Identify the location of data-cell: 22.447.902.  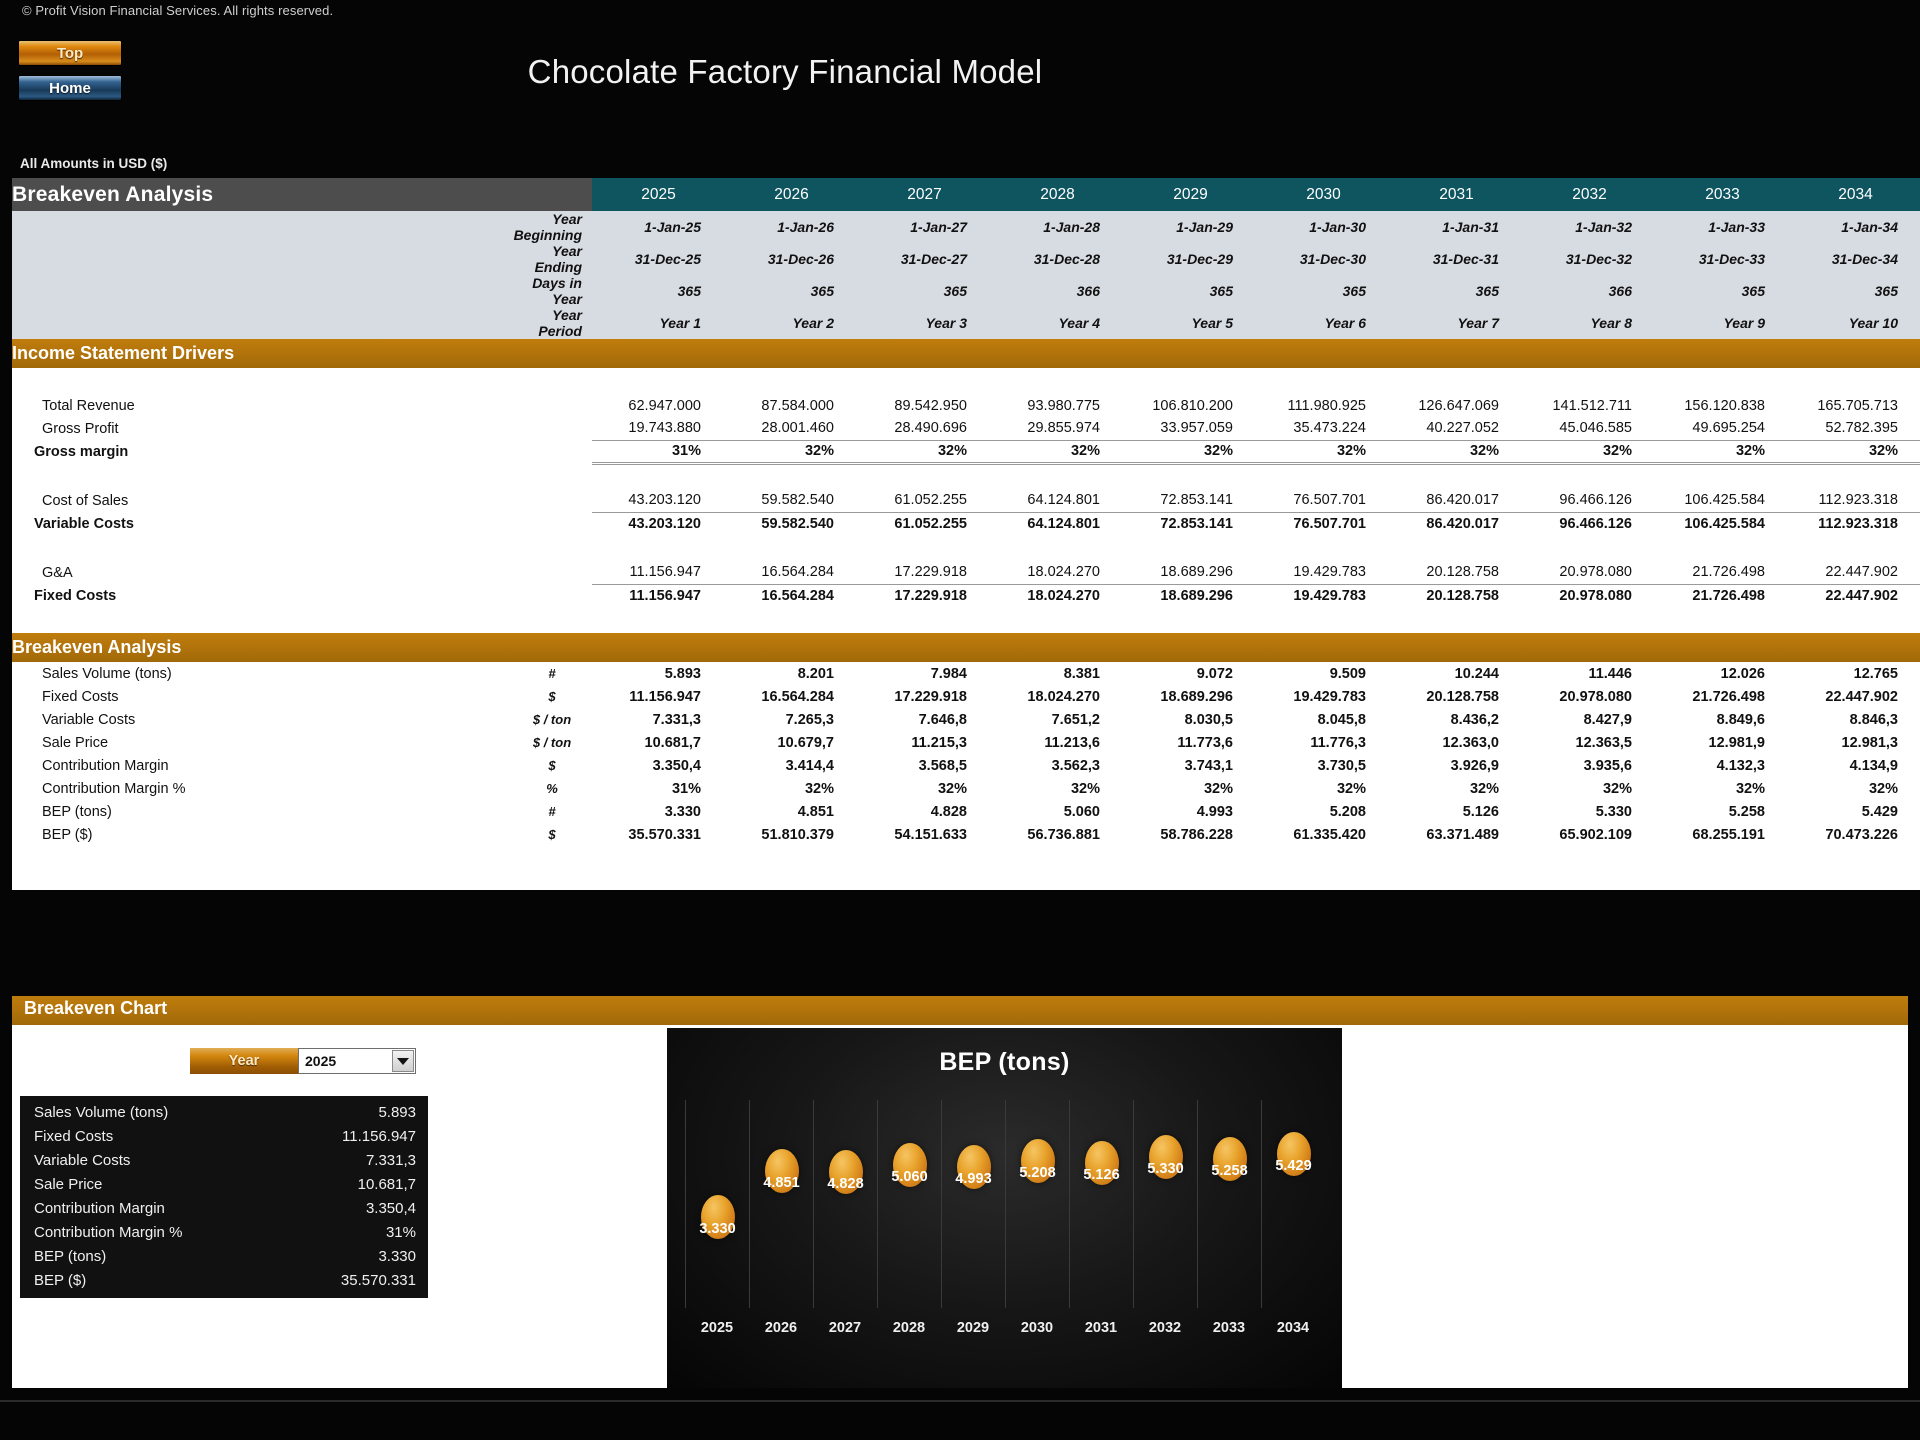
(1854, 572).